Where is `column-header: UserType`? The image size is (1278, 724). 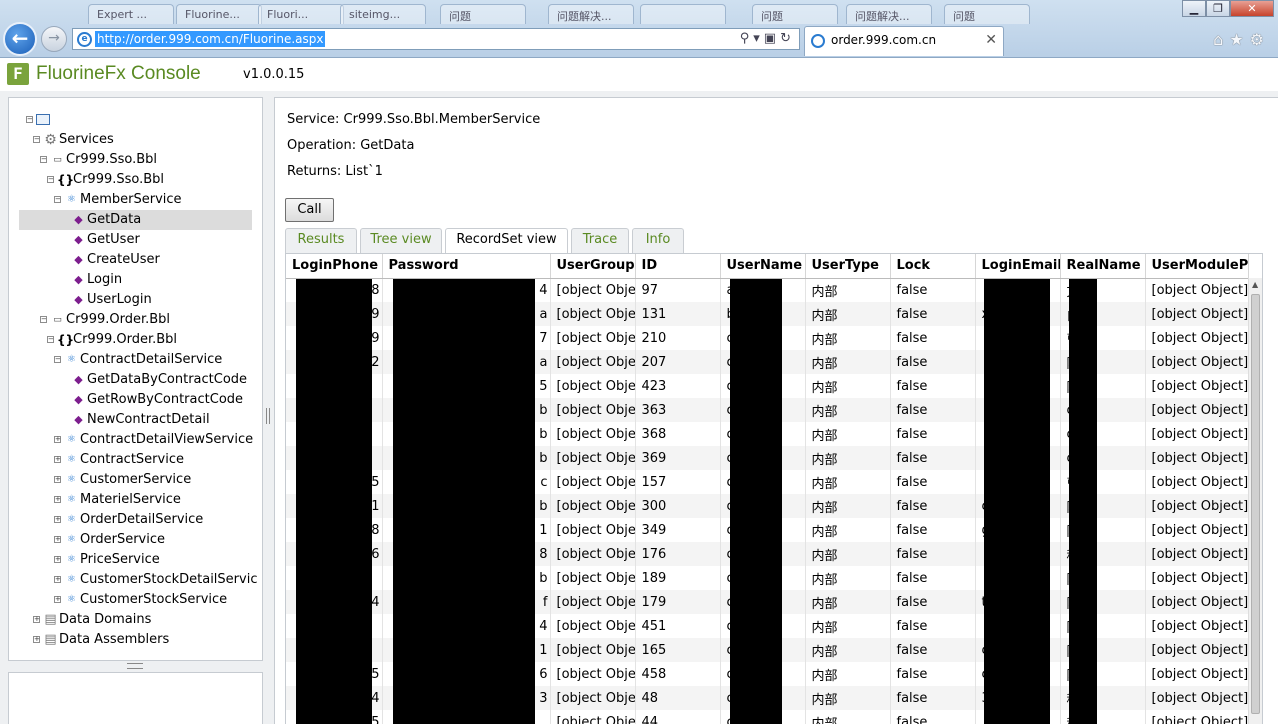
column-header: UserType is located at coordinates (848, 266).